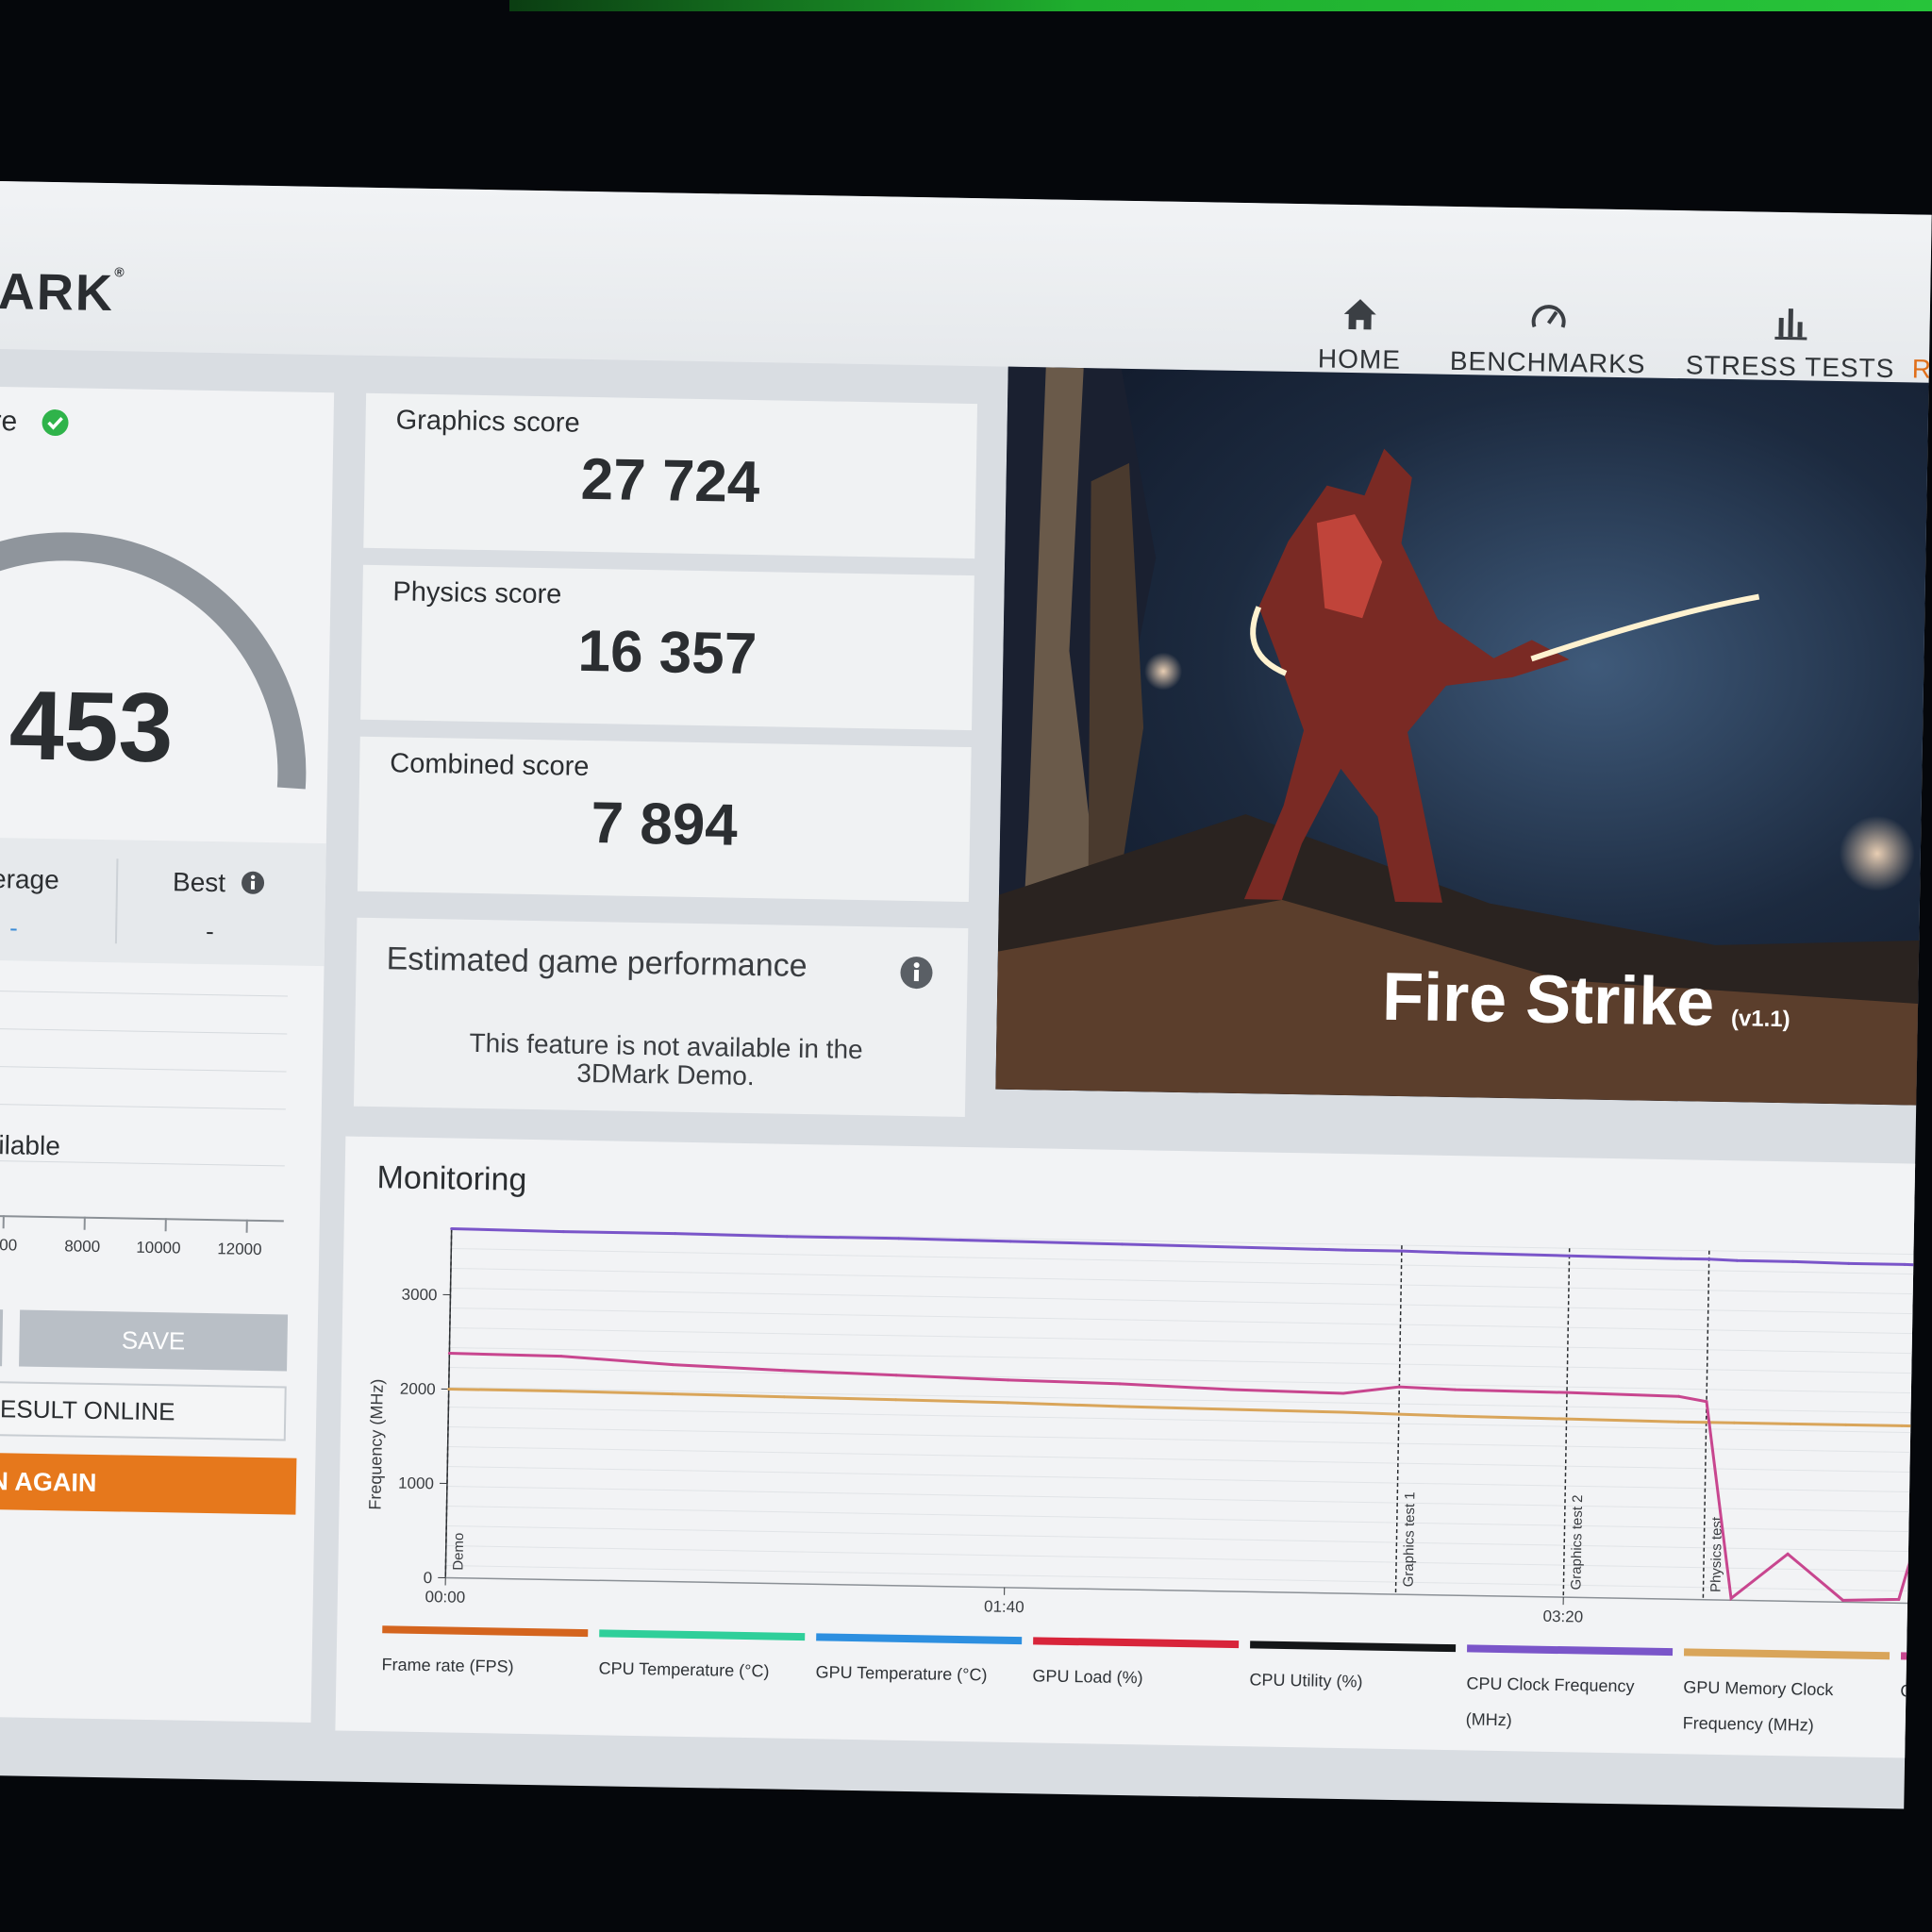  What do you see at coordinates (1907, 1691) in the screenshot?
I see `legend-label: G` at bounding box center [1907, 1691].